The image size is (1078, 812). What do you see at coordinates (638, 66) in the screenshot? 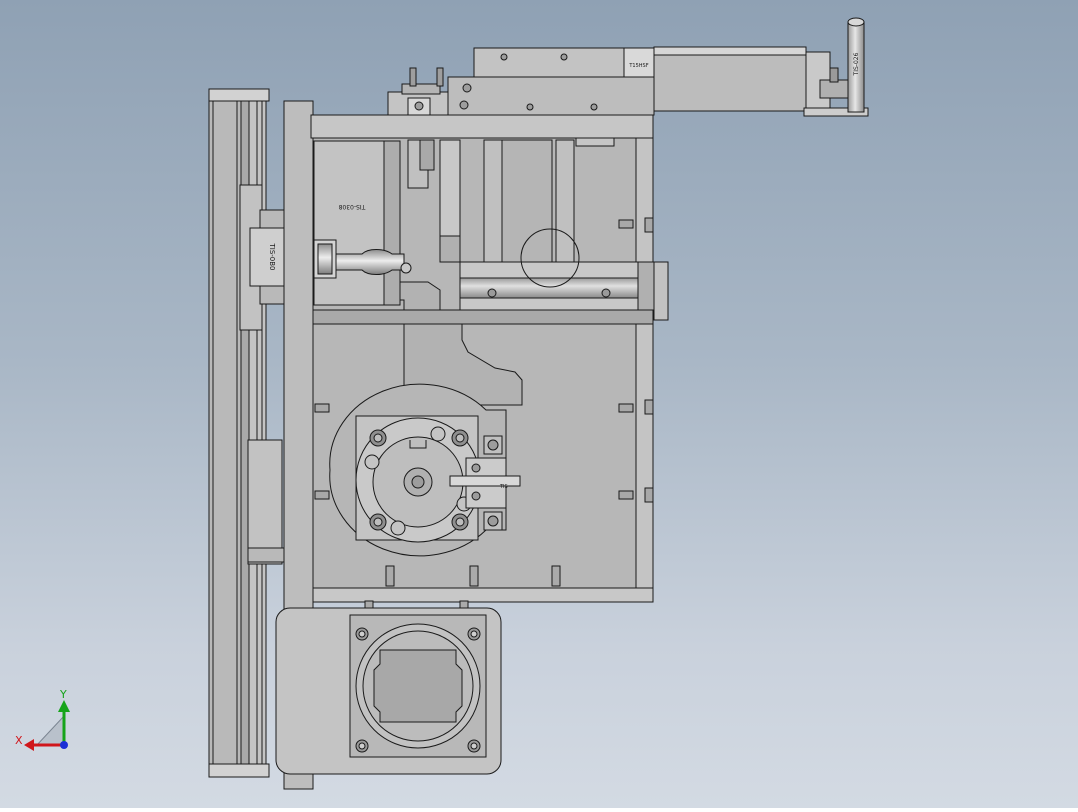
I see `top-box-tag: T15HSF` at bounding box center [638, 66].